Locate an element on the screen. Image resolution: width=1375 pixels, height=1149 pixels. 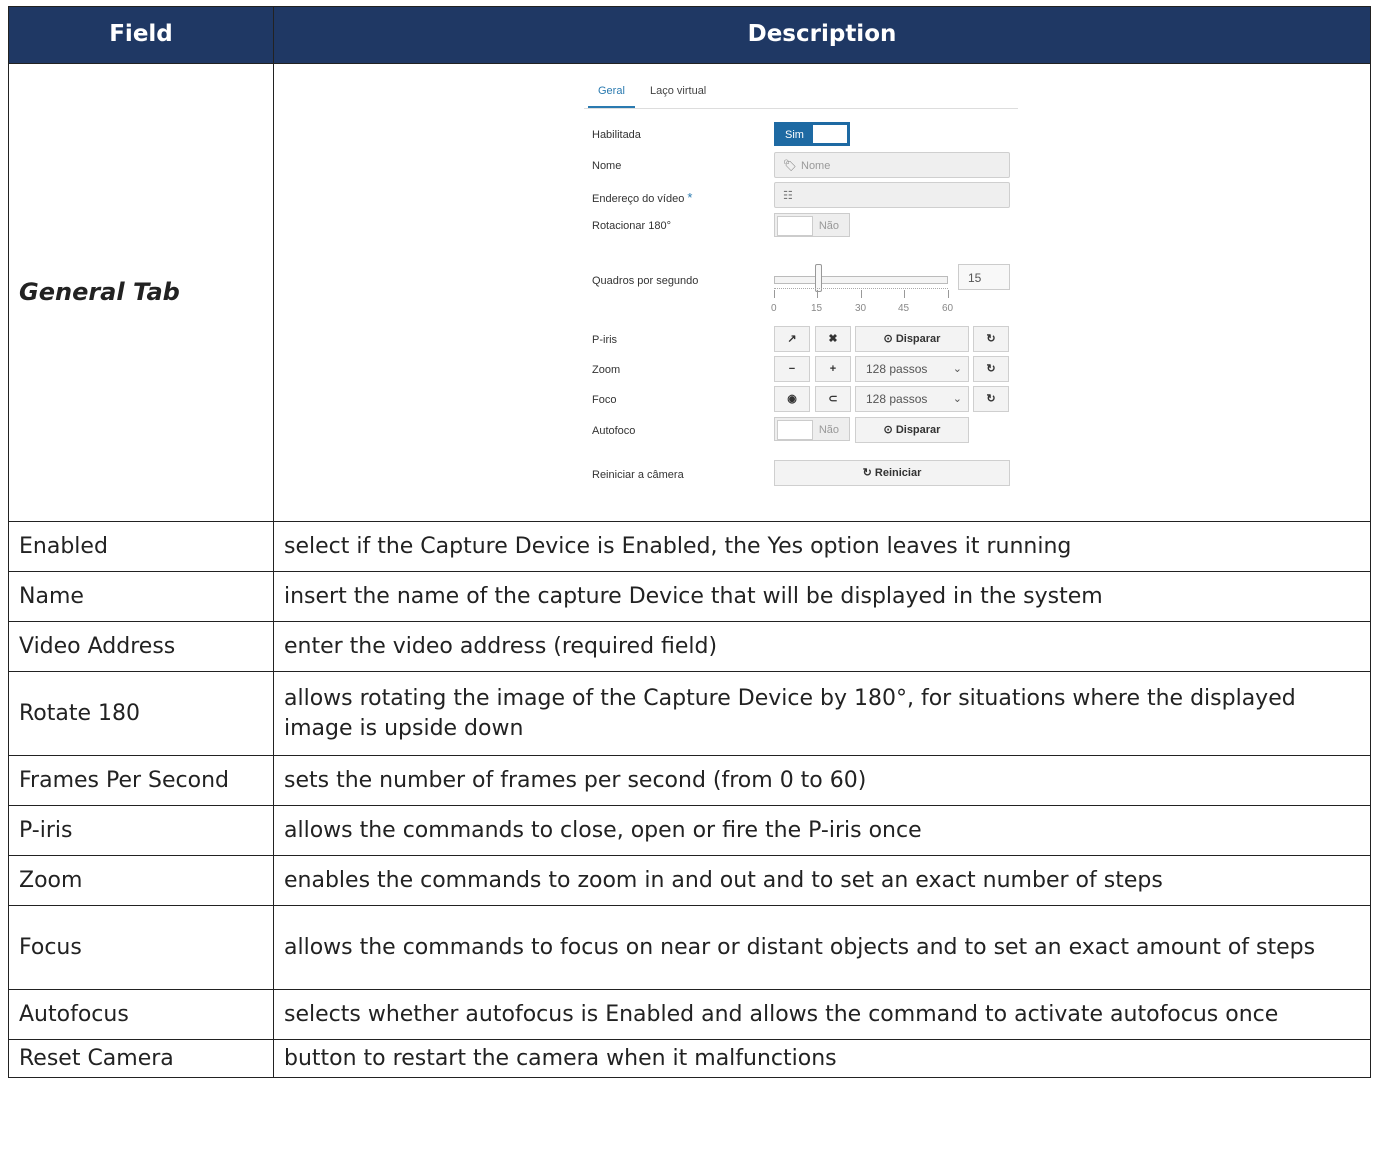
expand-icon: ✖ is located at coordinates (833, 339).